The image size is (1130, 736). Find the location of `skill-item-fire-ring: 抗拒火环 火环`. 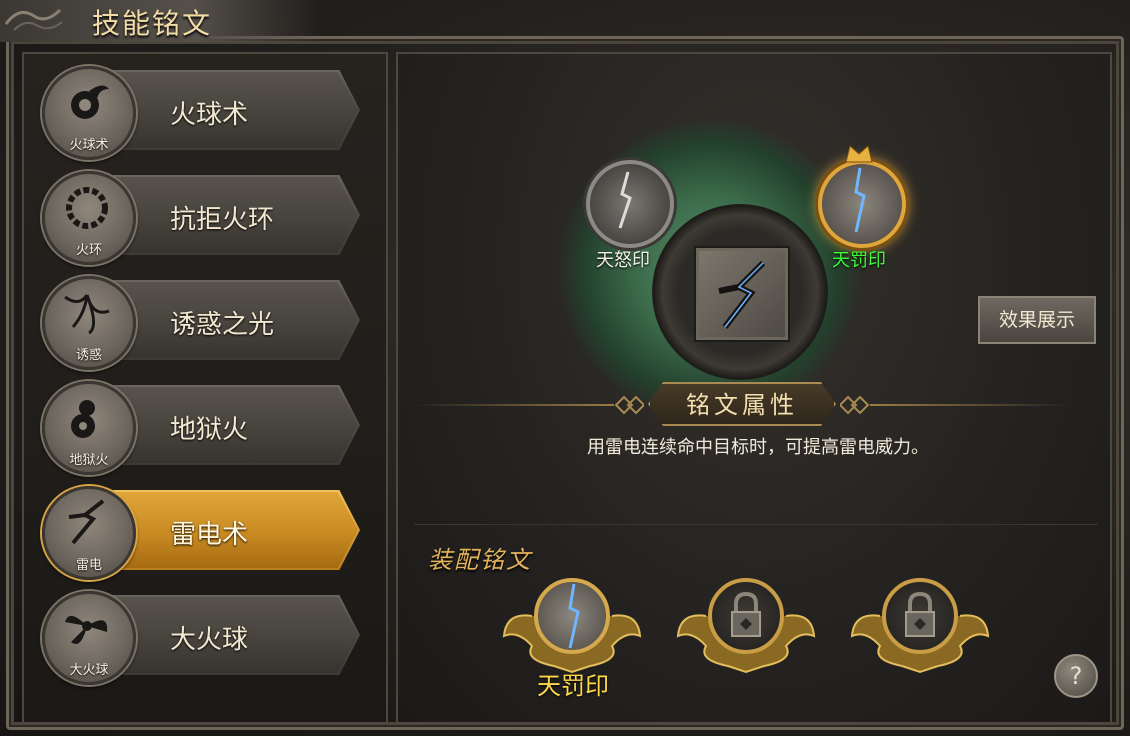

skill-item-fire-ring: 抗拒火环 火环 is located at coordinates (209, 212).